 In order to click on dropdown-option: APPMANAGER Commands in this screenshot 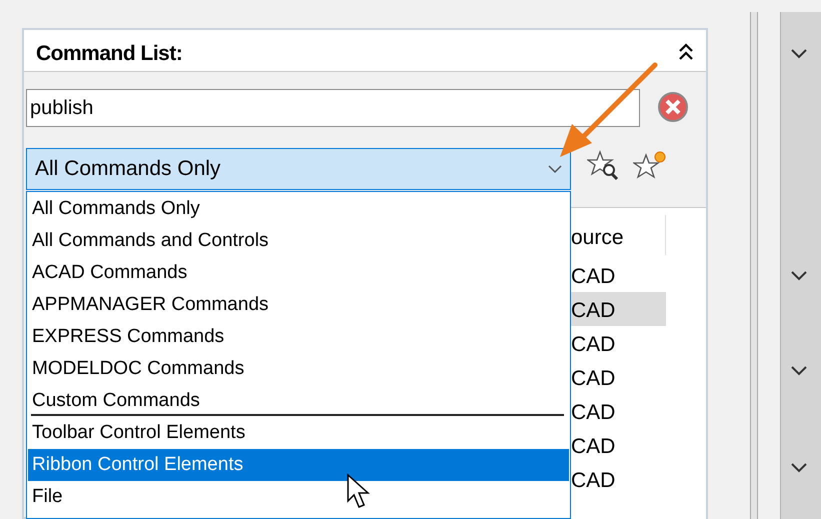, I will do `click(298, 305)`.